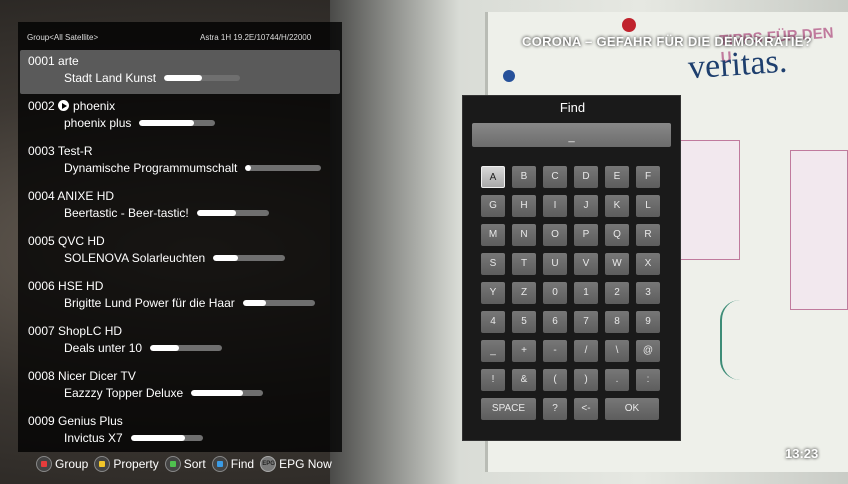 The height and width of the screenshot is (484, 848). Describe the element at coordinates (305, 464) in the screenshot. I see `hint-label: EPG Now` at that location.